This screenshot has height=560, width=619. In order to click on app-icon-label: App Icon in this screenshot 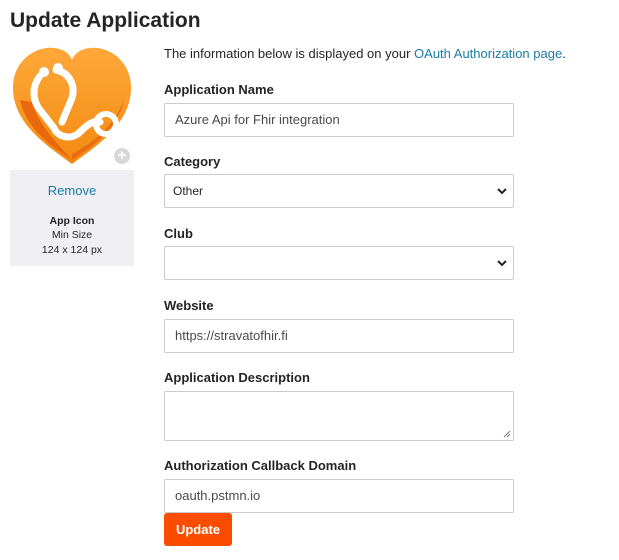, I will do `click(72, 221)`.